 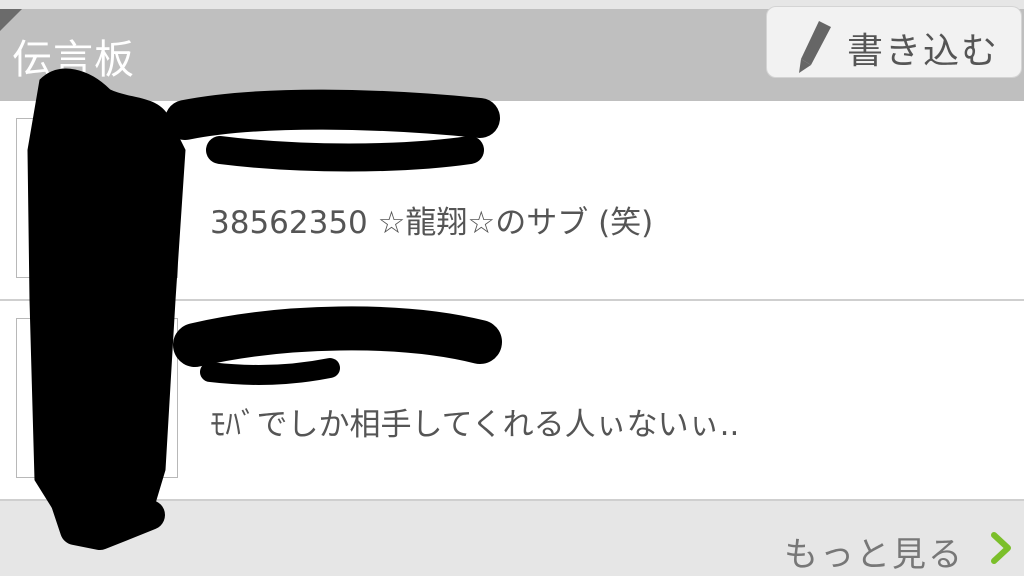 I want to click on chevron-right-icon, so click(x=1001, y=548).